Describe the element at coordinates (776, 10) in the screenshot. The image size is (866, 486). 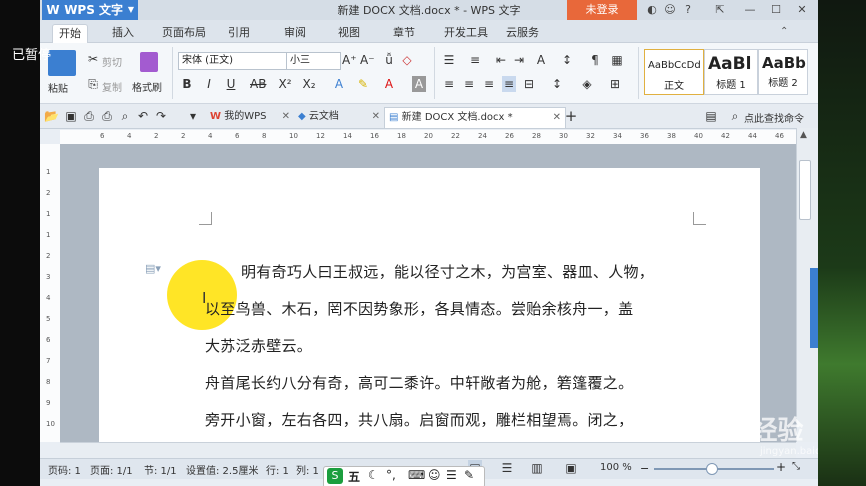
I see `maximize-icon: ☐` at that location.